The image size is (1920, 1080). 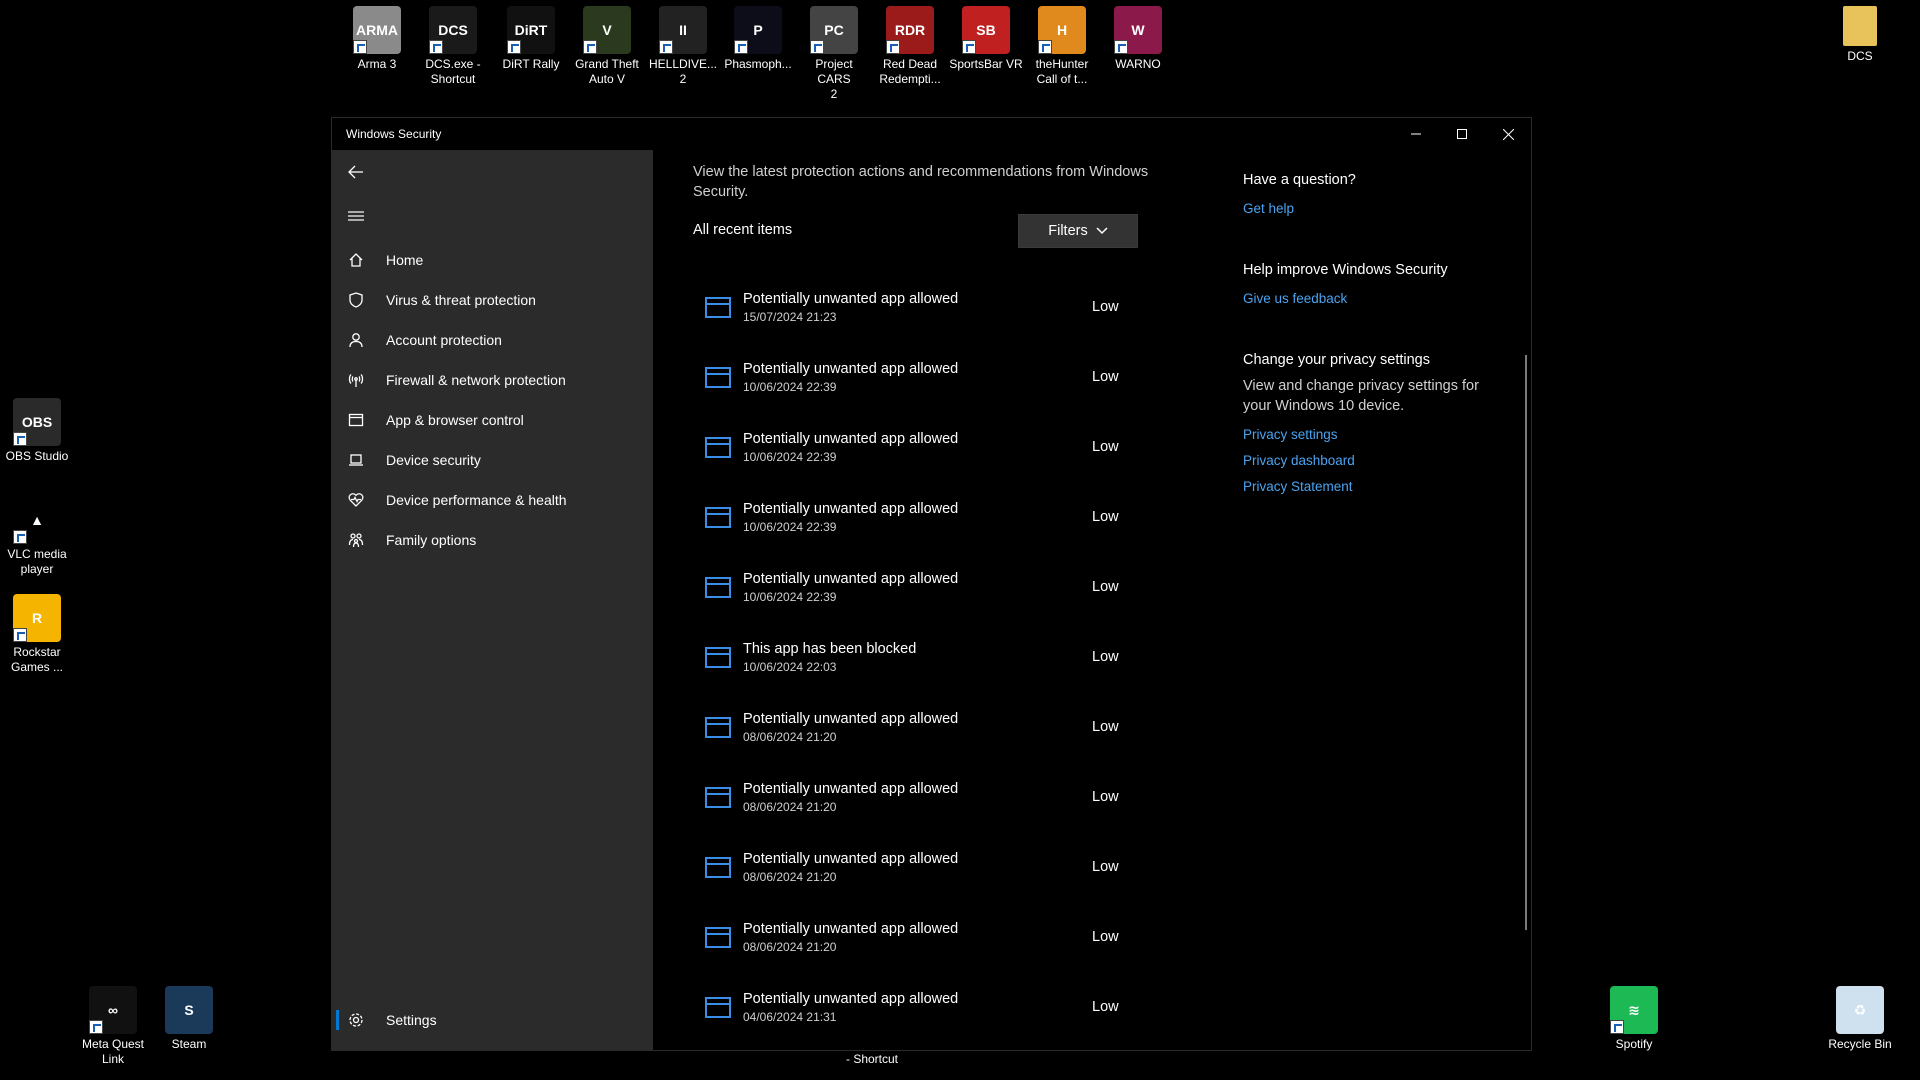 I want to click on item-title: This app has been blocked, so click(x=830, y=649).